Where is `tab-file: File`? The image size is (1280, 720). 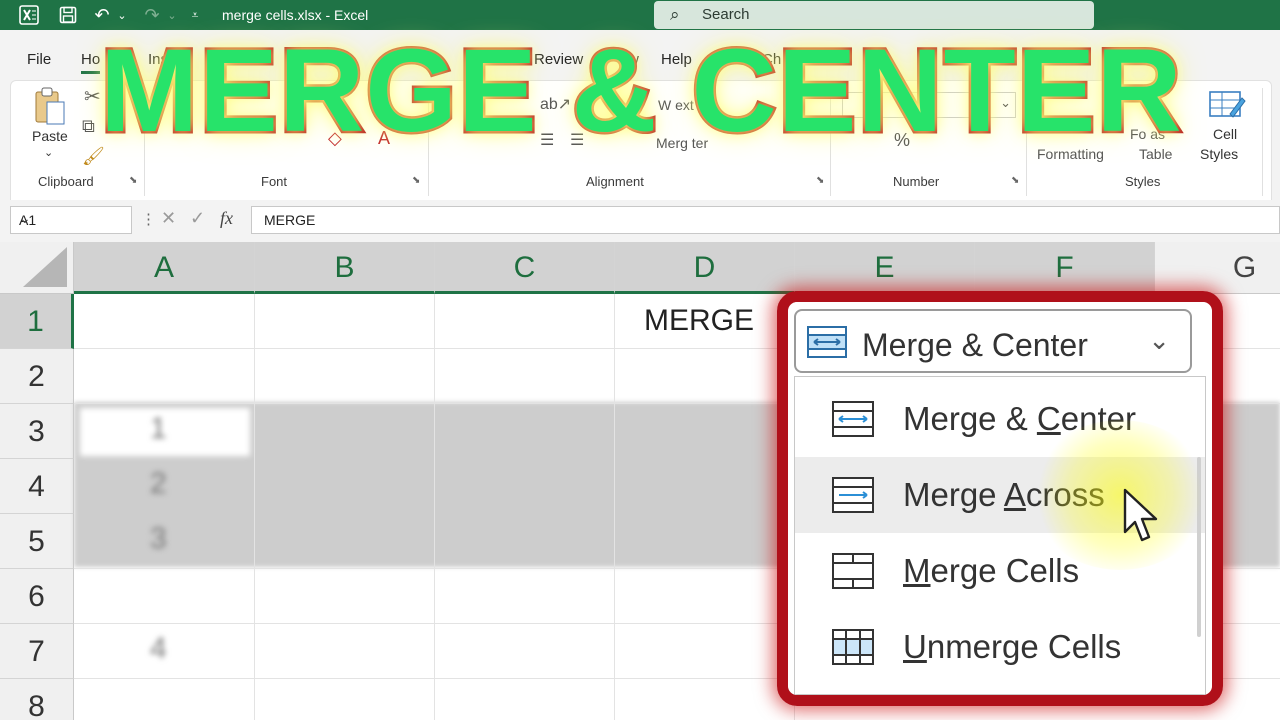 tab-file: File is located at coordinates (39, 59).